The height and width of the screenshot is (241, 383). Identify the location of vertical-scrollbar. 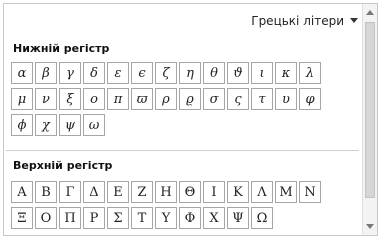
(369, 119).